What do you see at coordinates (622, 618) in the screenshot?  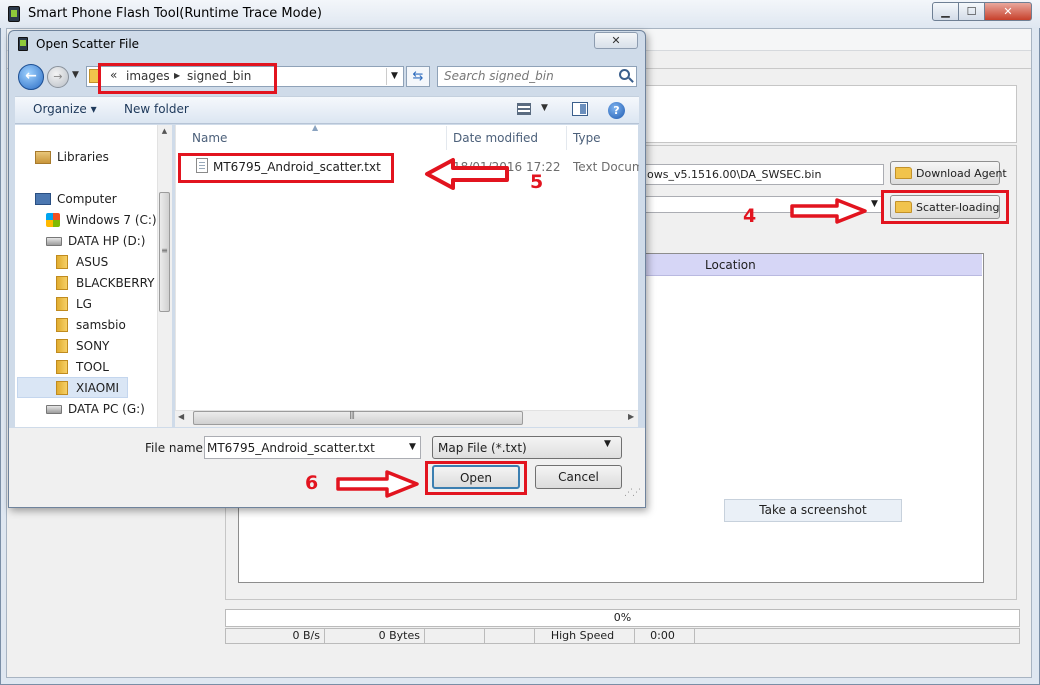 I see `progress-bar: 0%` at bounding box center [622, 618].